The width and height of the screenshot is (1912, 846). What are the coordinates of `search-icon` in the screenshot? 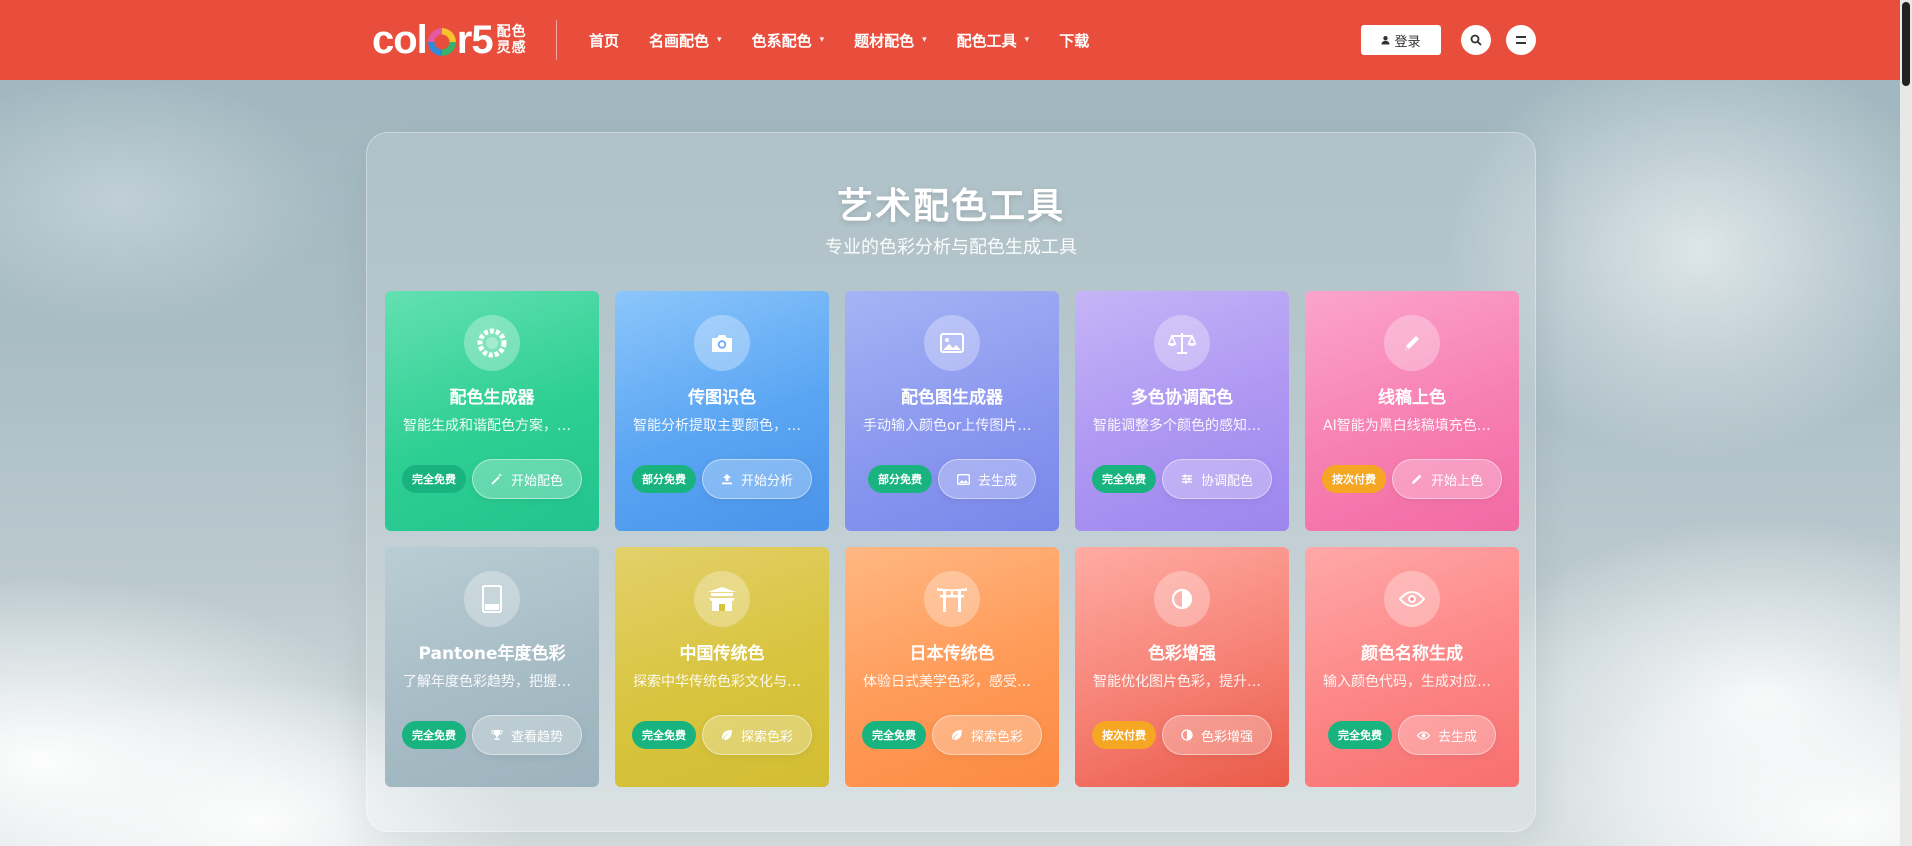 It's located at (1476, 40).